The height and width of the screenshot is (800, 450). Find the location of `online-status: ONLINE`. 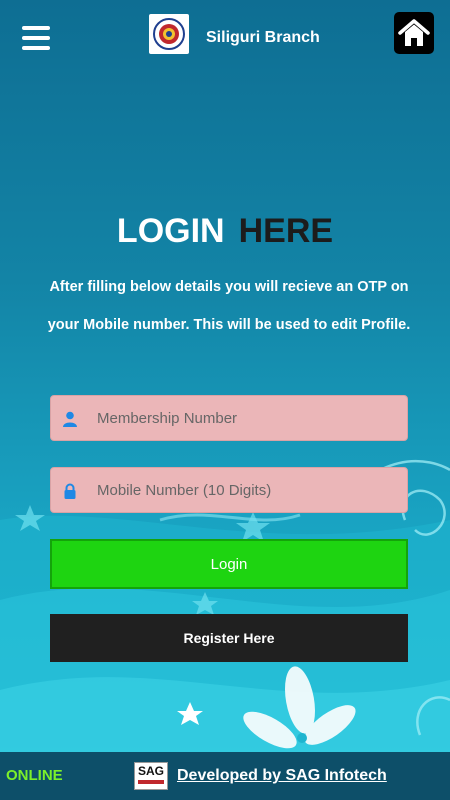

online-status: ONLINE is located at coordinates (34, 775).